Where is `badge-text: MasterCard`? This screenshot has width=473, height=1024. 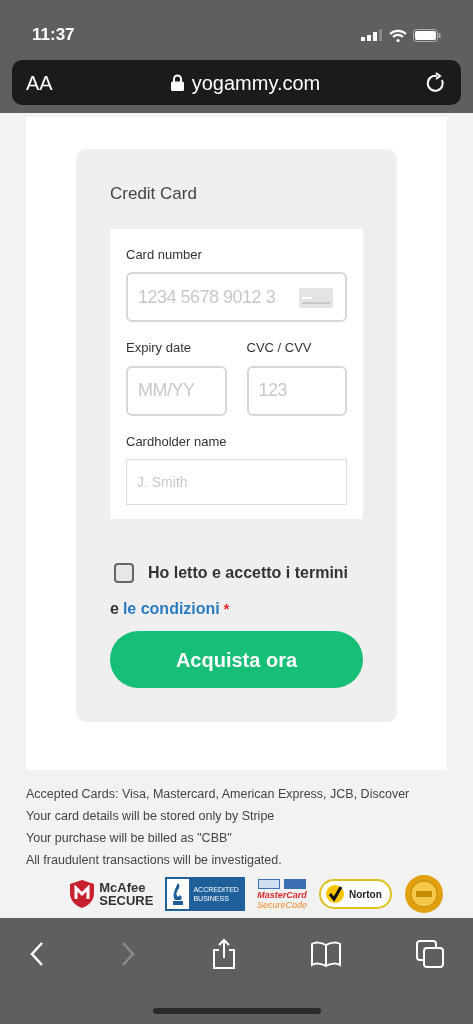 badge-text: MasterCard is located at coordinates (282, 894).